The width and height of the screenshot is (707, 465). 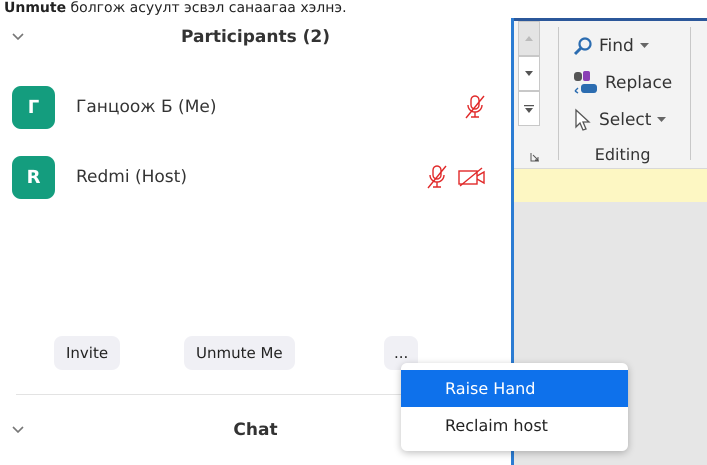 I want to click on dialog-launcher-icon, so click(x=535, y=157).